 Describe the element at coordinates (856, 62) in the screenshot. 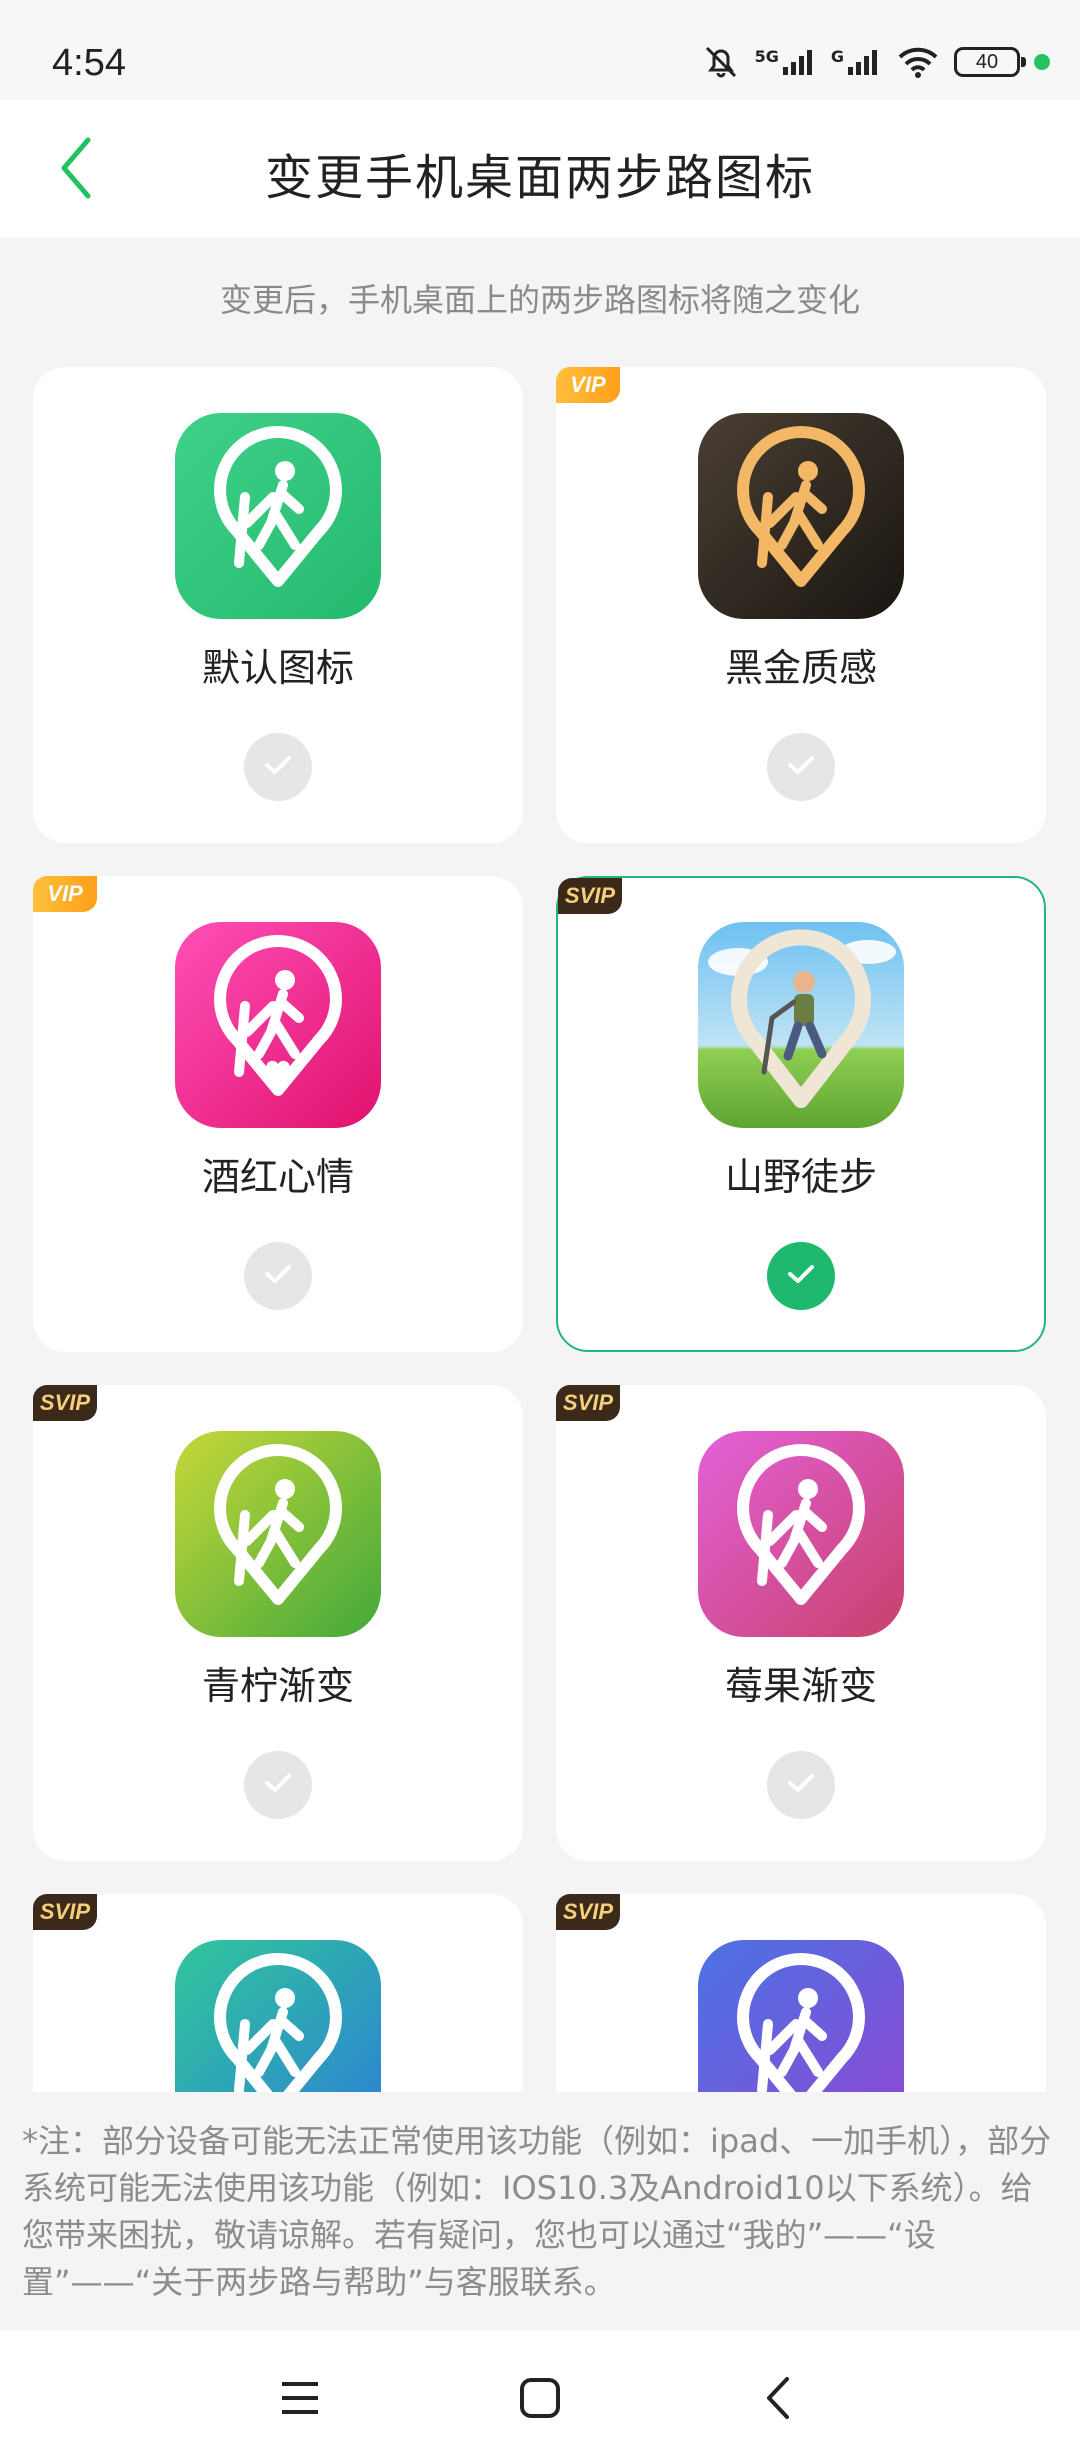

I see `signal-g-icon: G` at that location.